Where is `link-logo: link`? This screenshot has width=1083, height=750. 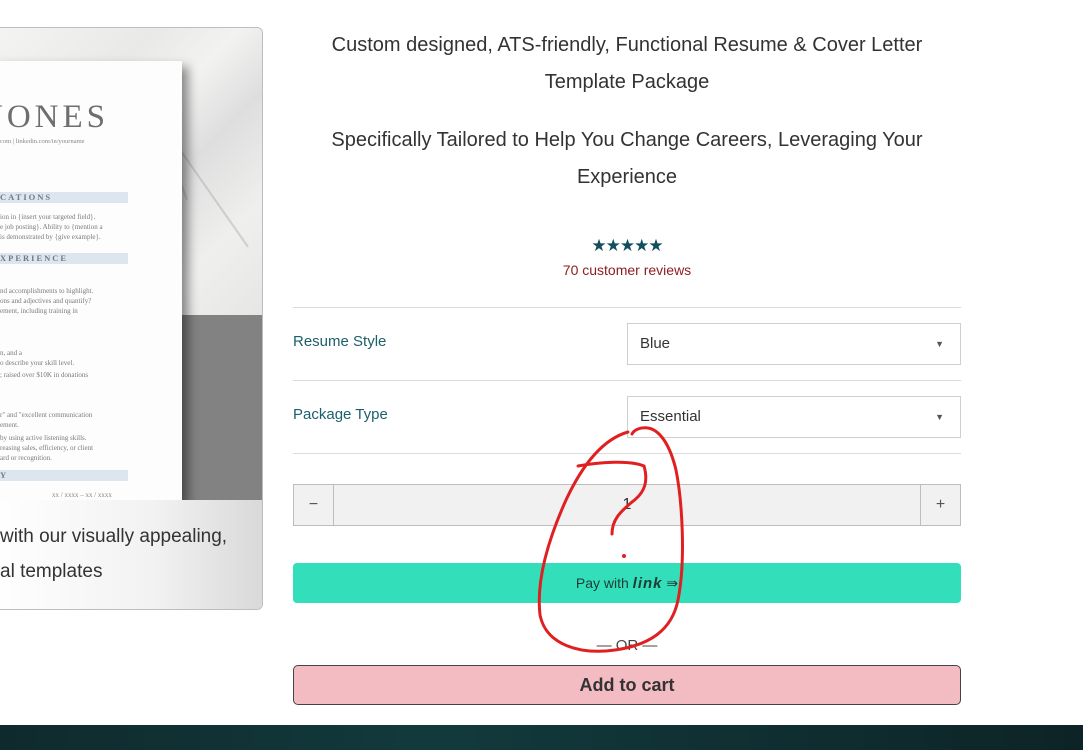 link-logo: link is located at coordinates (647, 583).